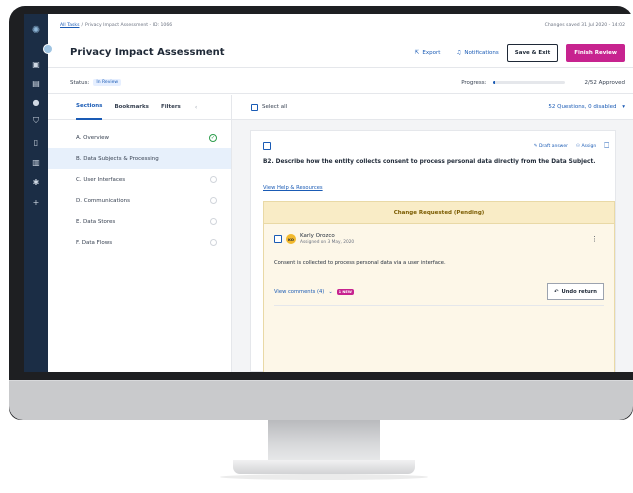  I want to click on status-group: Status: In Review, so click(96, 82).